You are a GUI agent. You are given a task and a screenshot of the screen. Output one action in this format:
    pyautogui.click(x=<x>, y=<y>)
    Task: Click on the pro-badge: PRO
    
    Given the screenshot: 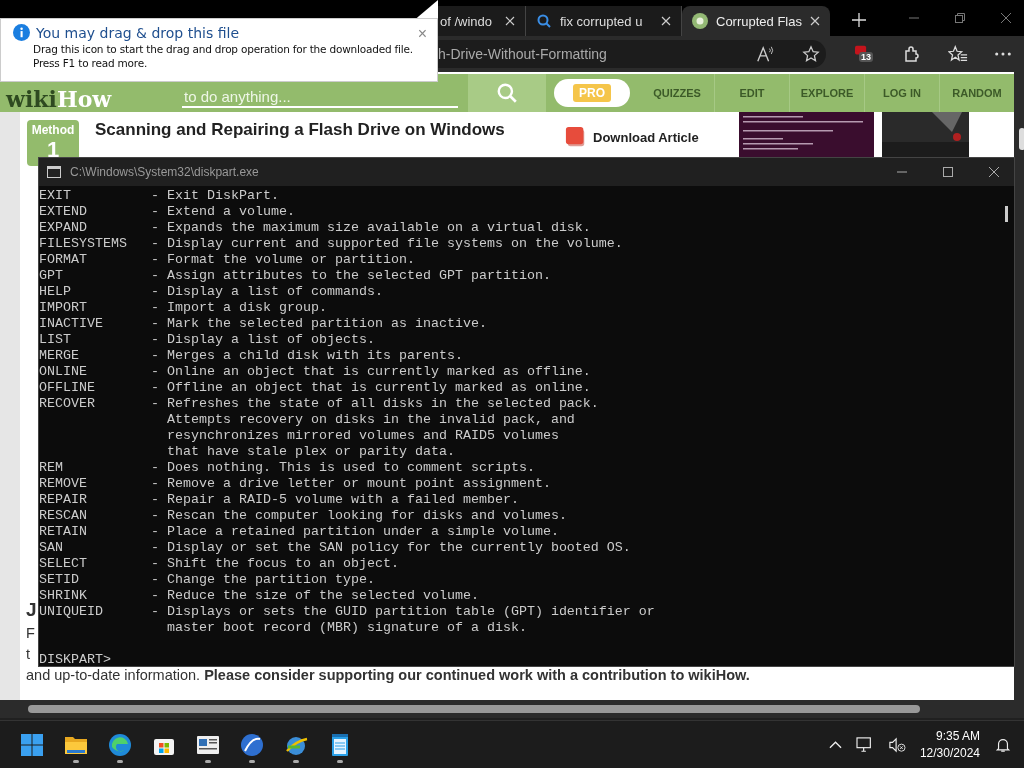 What is the action you would take?
    pyautogui.click(x=592, y=93)
    